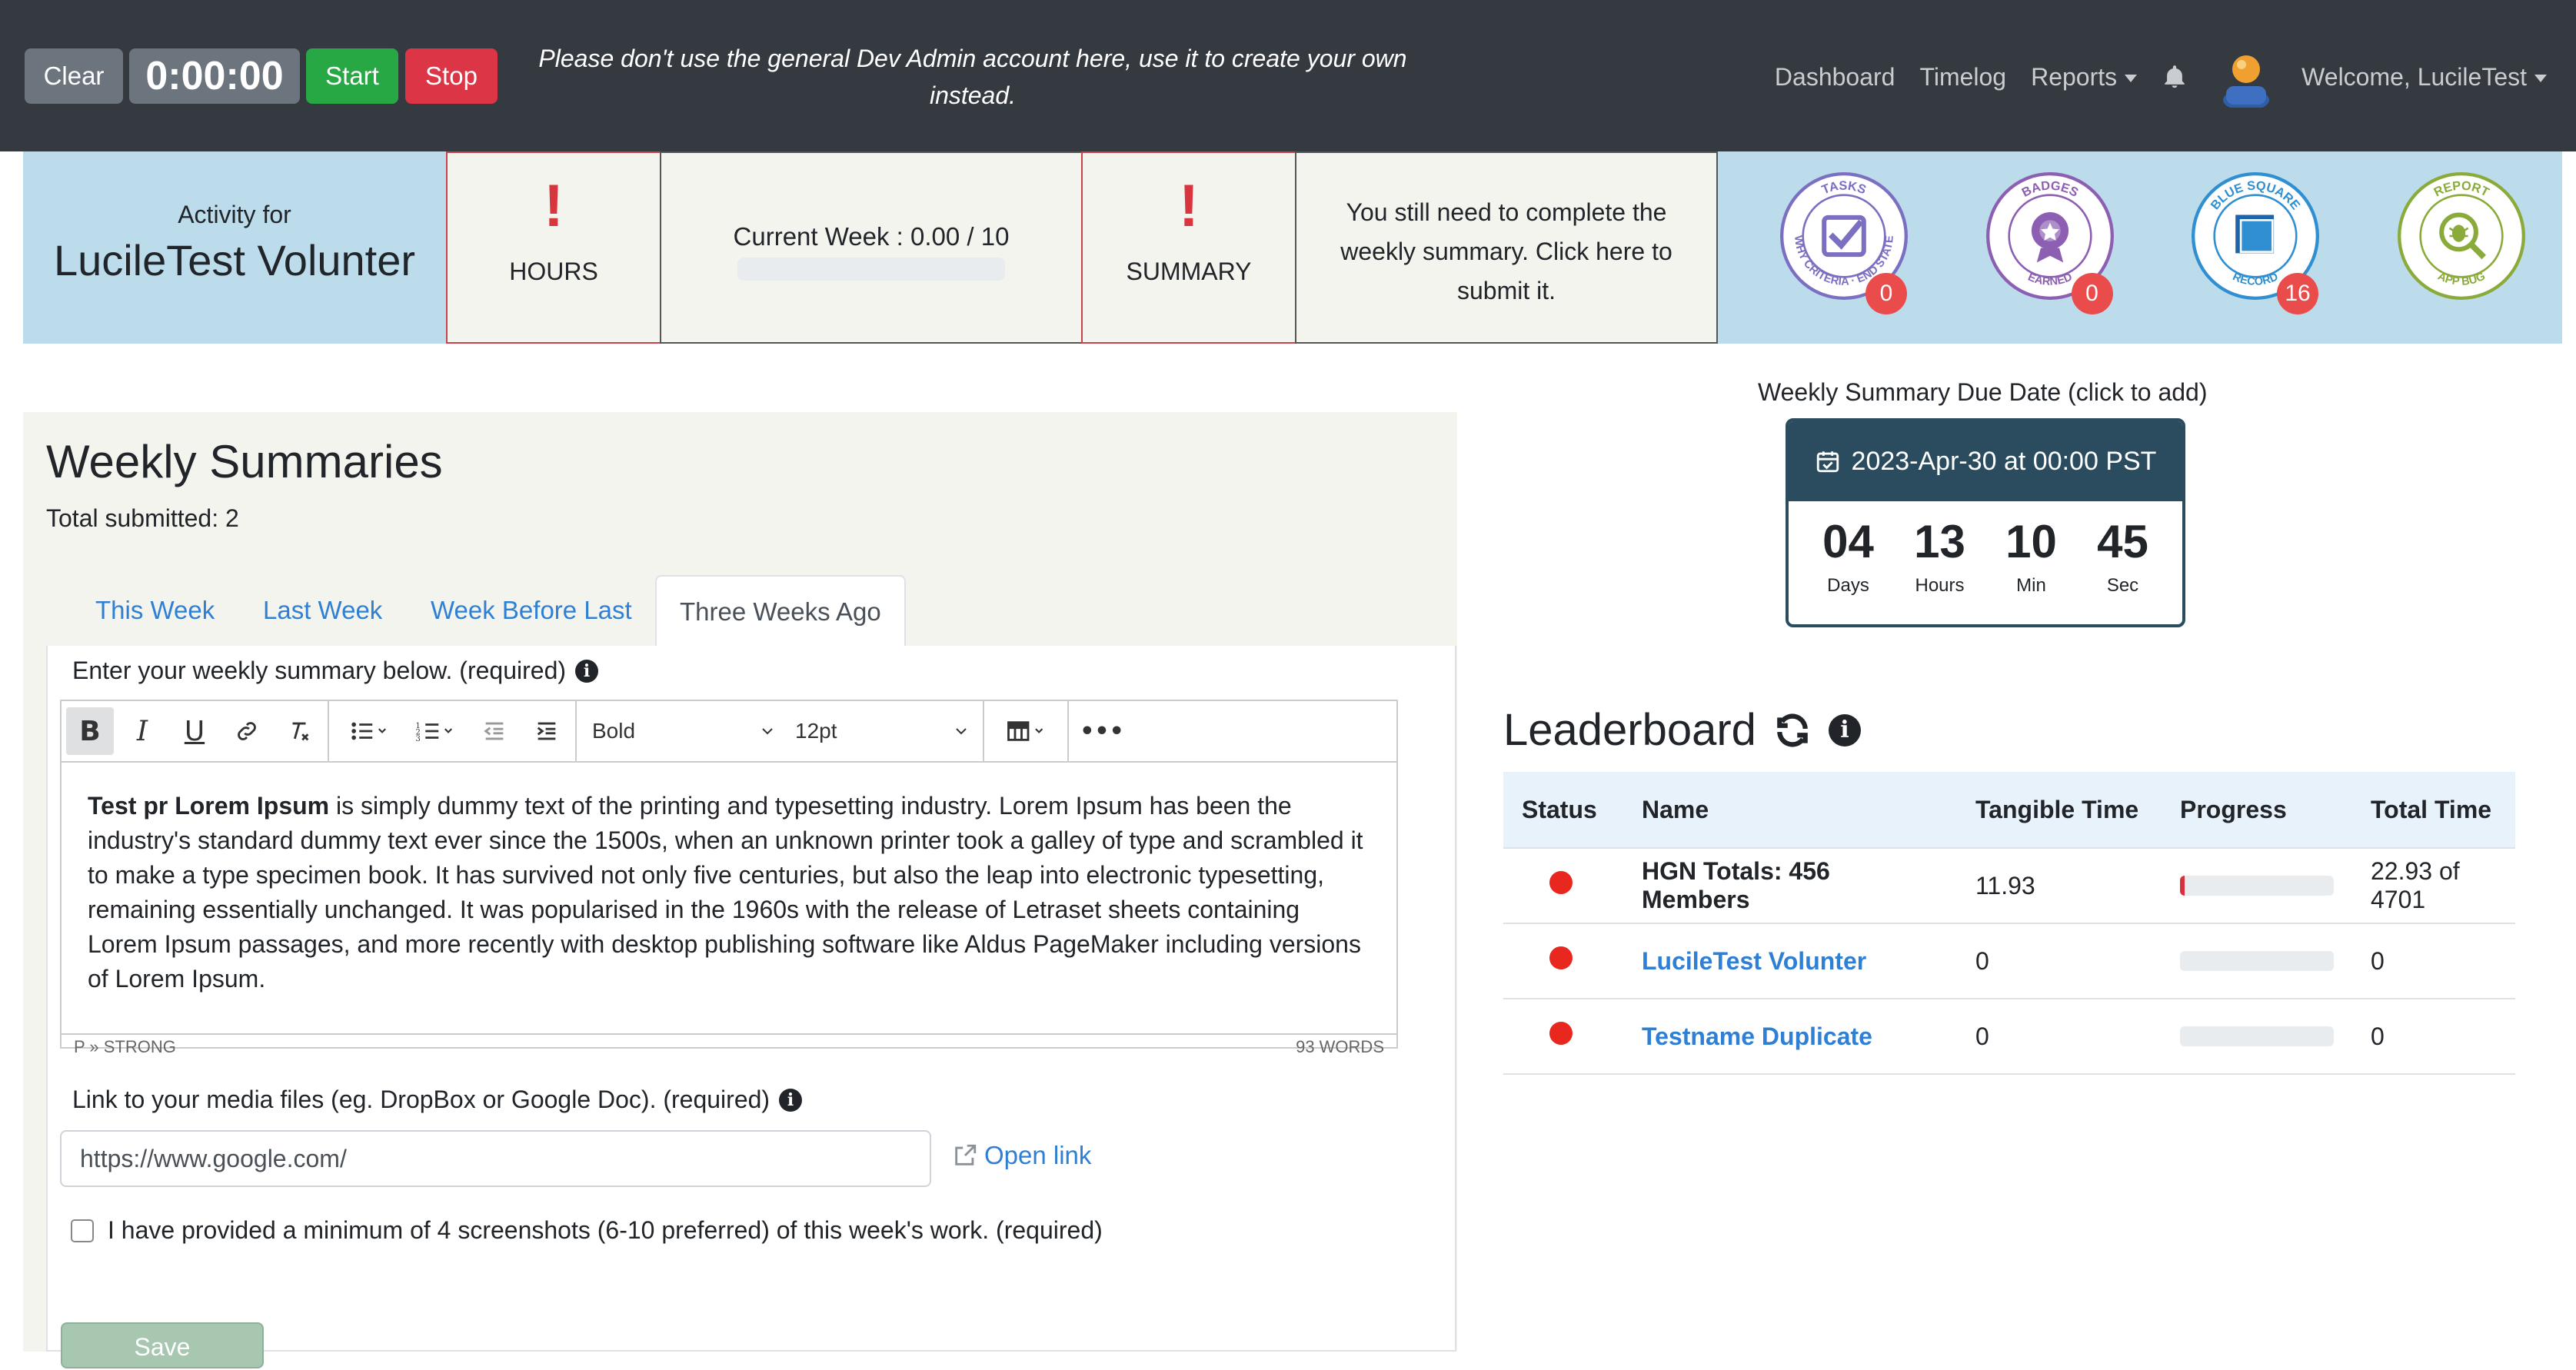  I want to click on col-name: Name, so click(1790, 810).